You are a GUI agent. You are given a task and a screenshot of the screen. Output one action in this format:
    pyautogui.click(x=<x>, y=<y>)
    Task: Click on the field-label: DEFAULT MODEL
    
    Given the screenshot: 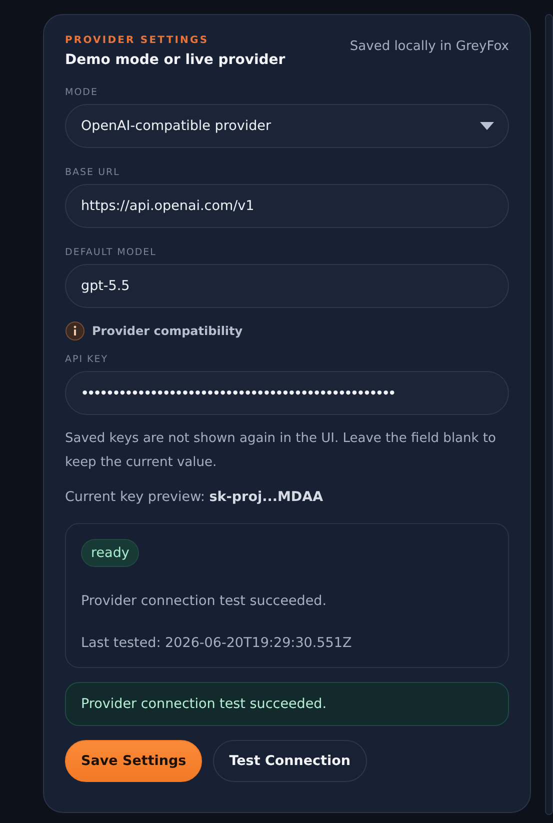 What is the action you would take?
    pyautogui.click(x=111, y=252)
    